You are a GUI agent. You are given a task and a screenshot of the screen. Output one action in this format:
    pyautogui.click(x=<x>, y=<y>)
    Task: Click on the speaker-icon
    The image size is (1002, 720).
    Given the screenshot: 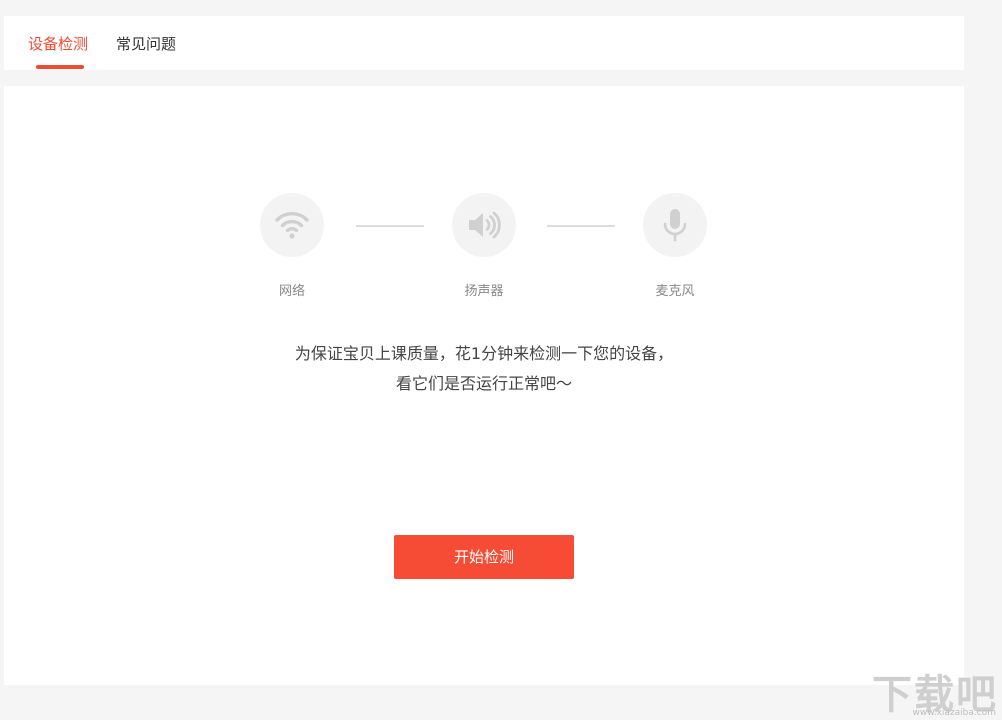 What is the action you would take?
    pyautogui.click(x=485, y=225)
    